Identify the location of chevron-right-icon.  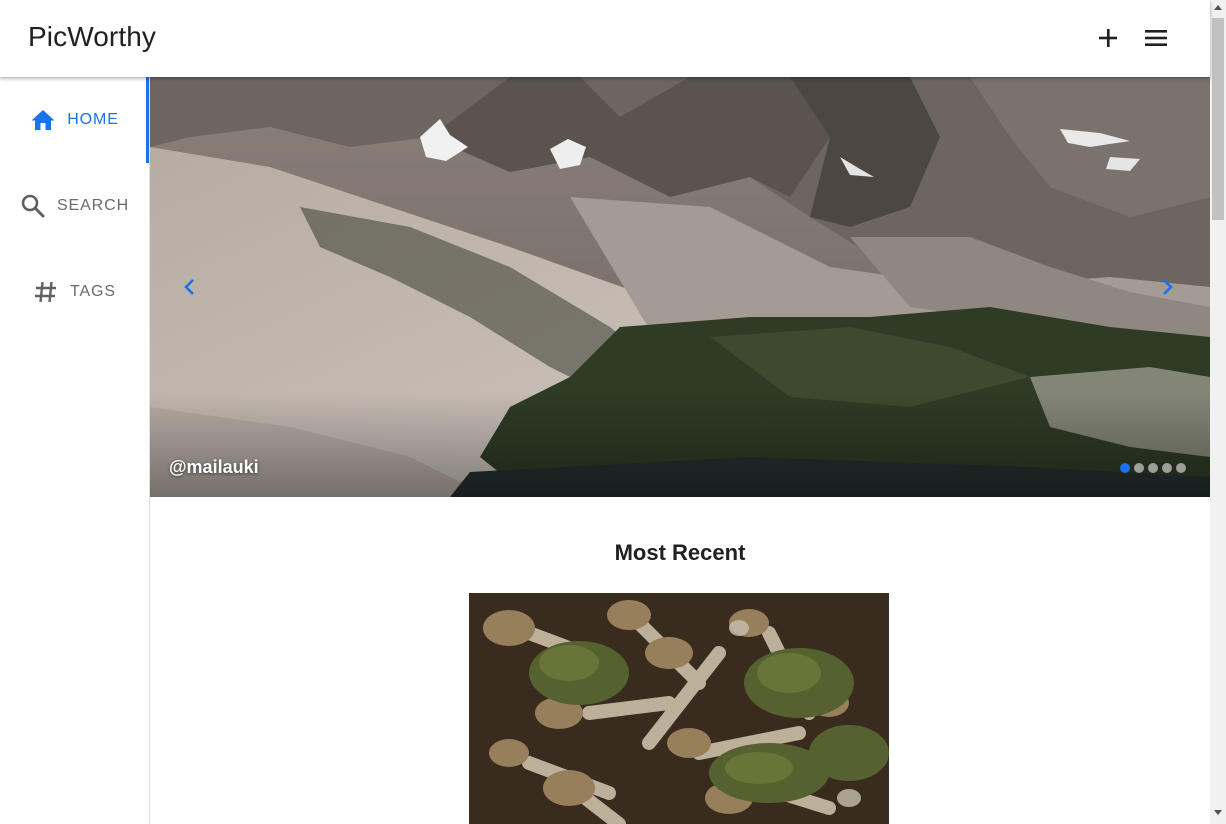
(1168, 287).